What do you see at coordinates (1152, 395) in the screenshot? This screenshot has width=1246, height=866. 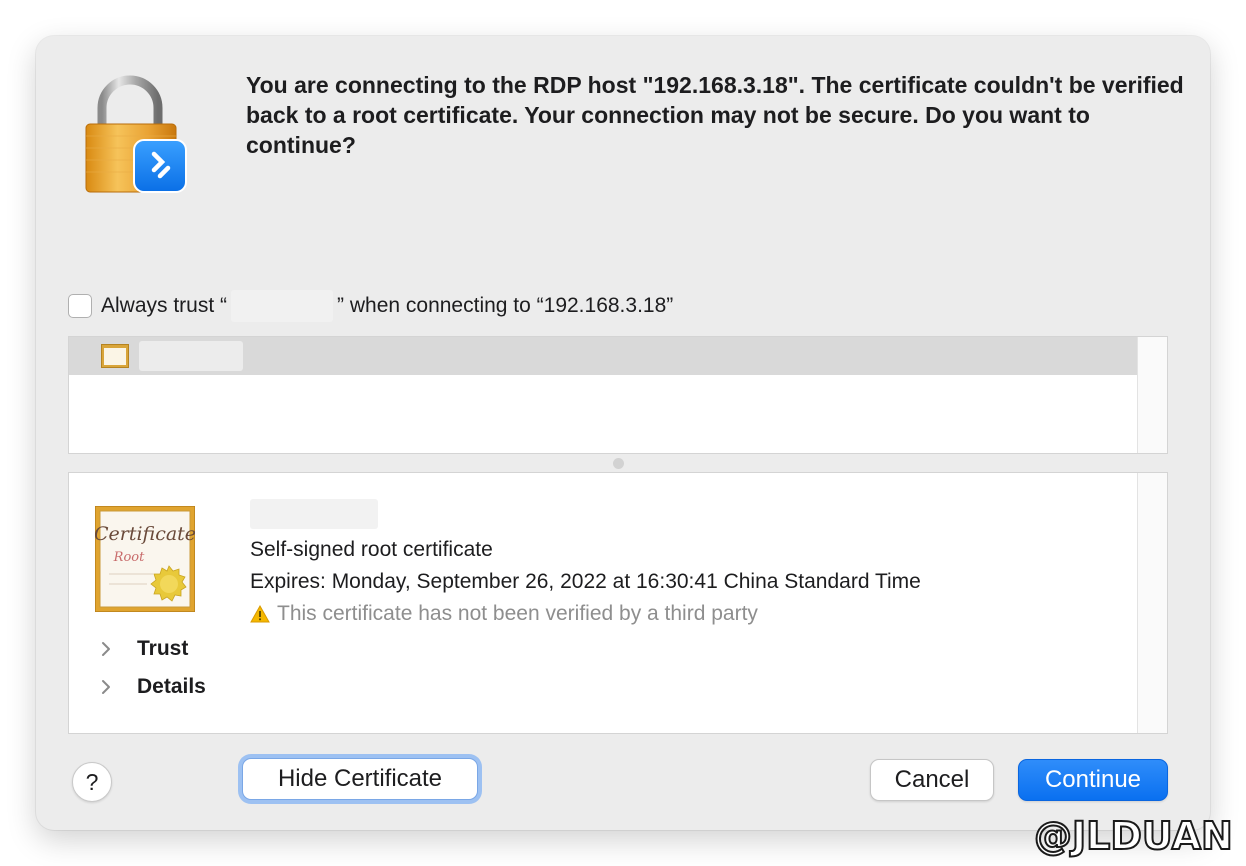 I see `list-scrollbar` at bounding box center [1152, 395].